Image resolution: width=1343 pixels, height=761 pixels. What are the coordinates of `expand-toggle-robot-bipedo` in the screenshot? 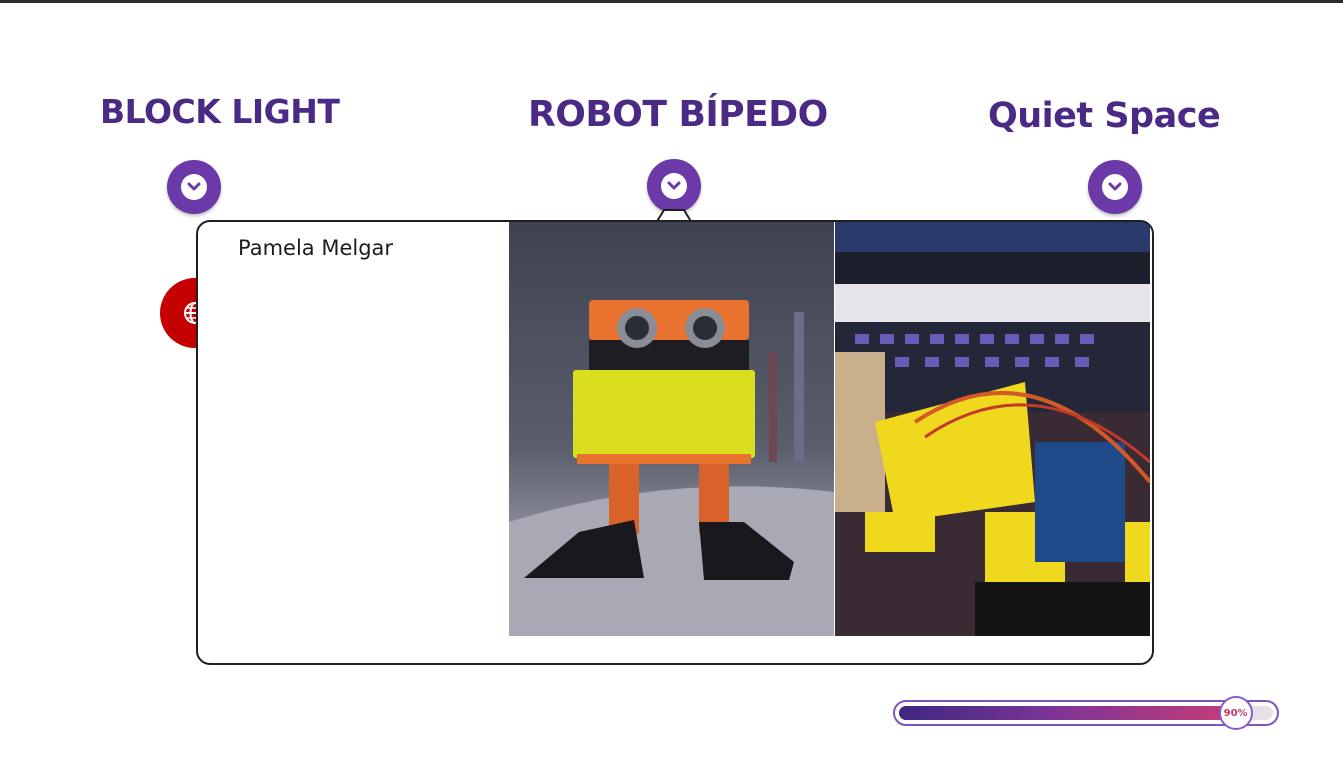 It's located at (674, 186).